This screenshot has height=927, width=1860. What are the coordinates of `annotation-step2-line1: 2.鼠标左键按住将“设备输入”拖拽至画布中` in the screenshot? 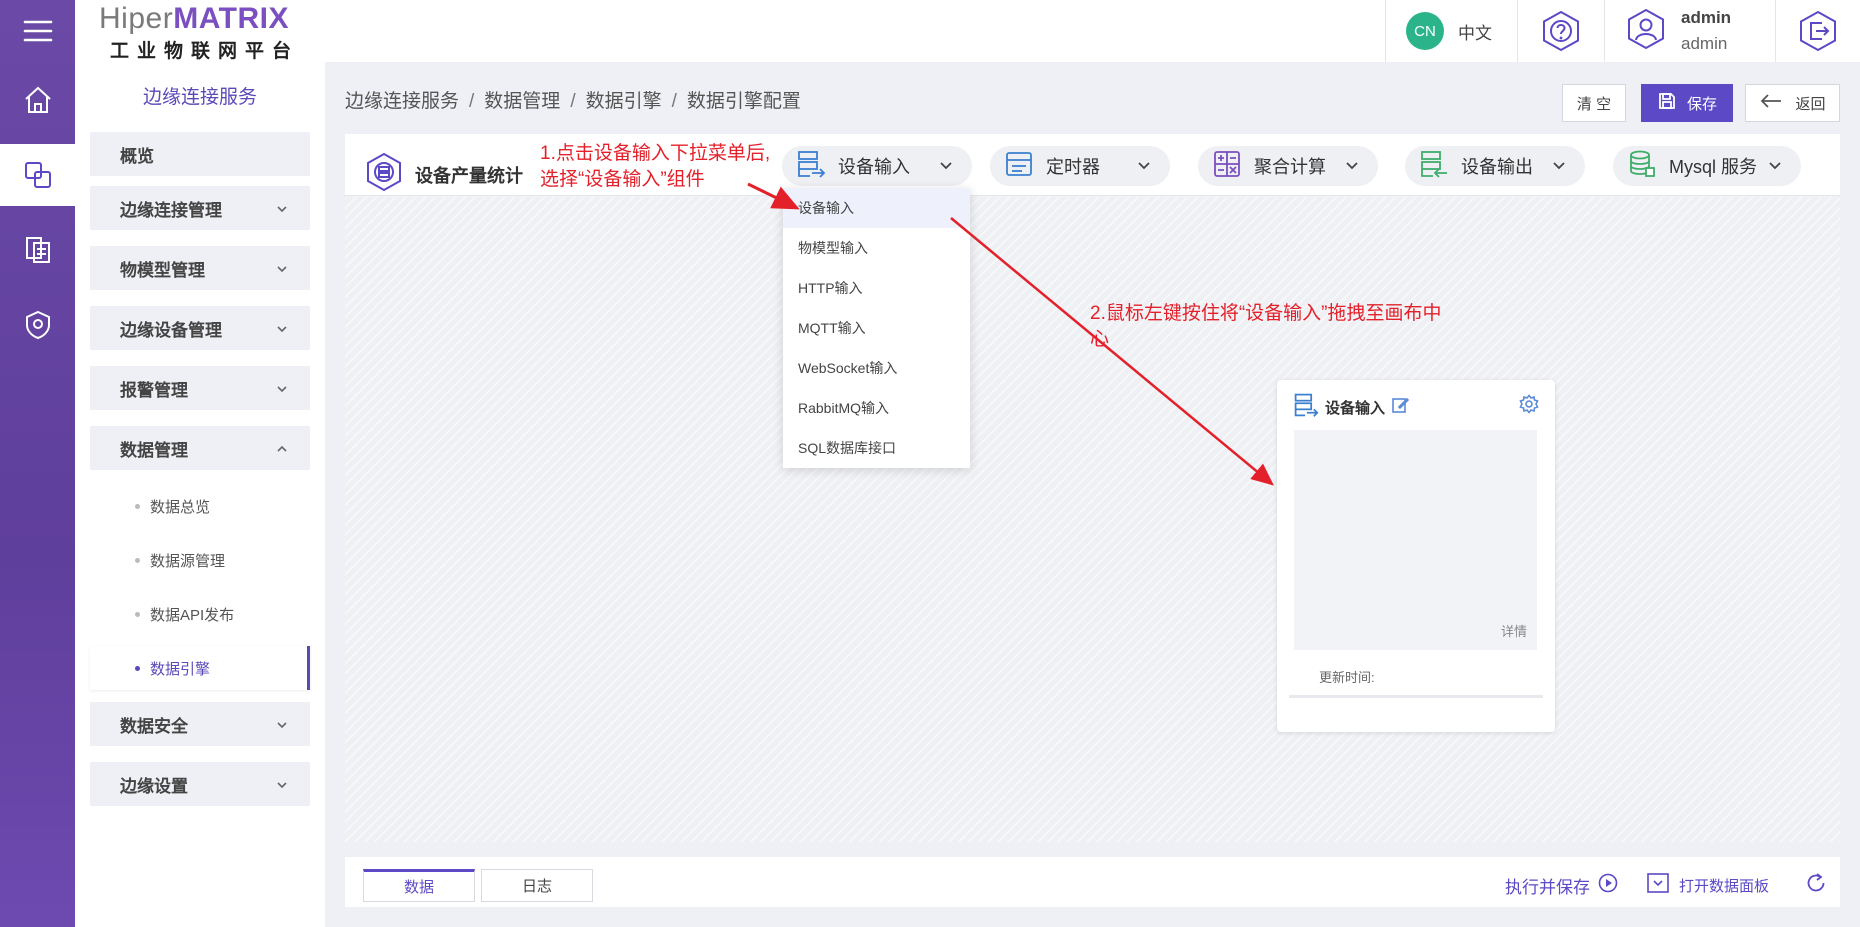 It's located at (1266, 313).